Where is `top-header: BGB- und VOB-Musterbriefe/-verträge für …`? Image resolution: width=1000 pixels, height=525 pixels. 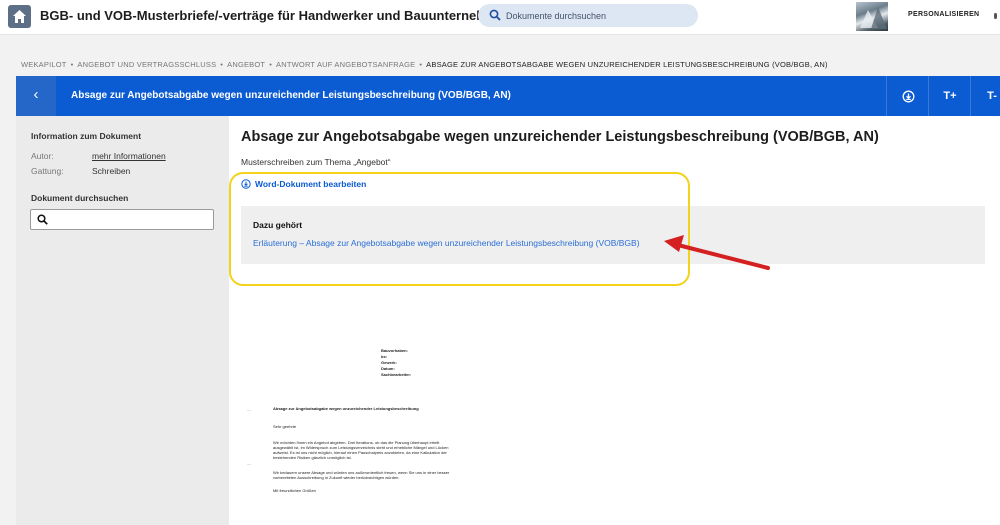 top-header: BGB- und VOB-Musterbriefe/-verträge für … is located at coordinates (500, 17).